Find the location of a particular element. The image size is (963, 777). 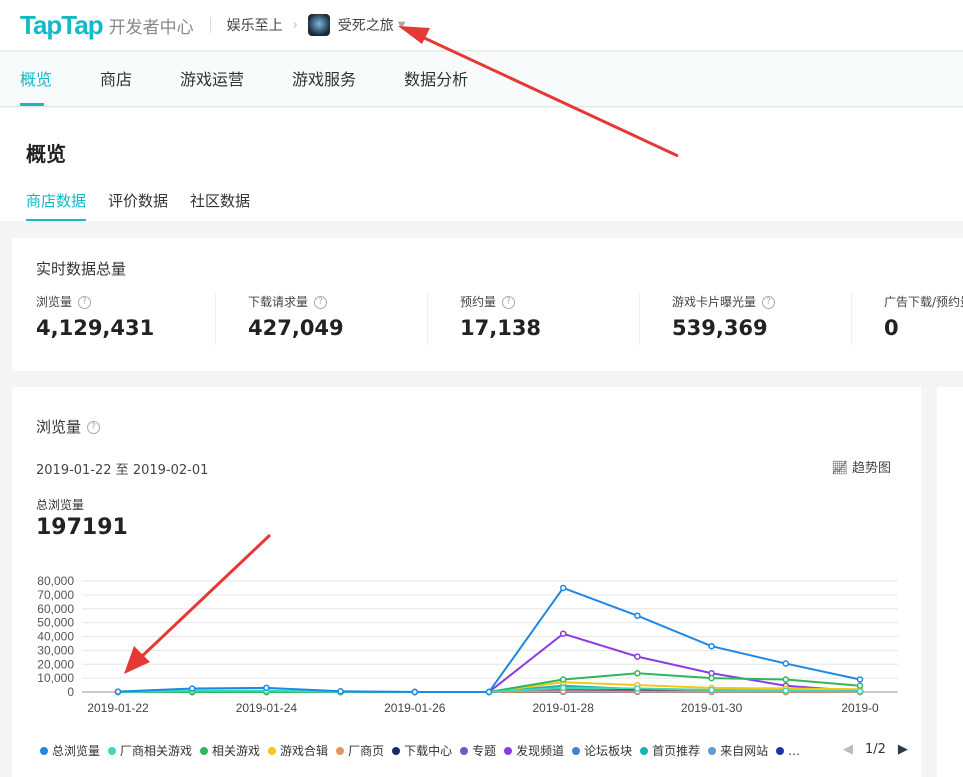

legend-item: 下载中心 is located at coordinates (422, 750).